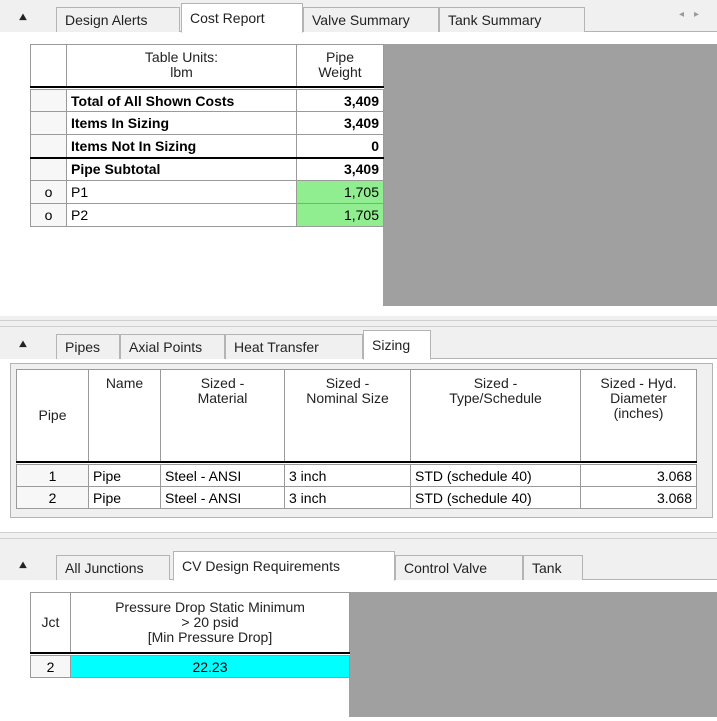 This screenshot has width=717, height=721. I want to click on tab-tank: Tank, so click(553, 567).